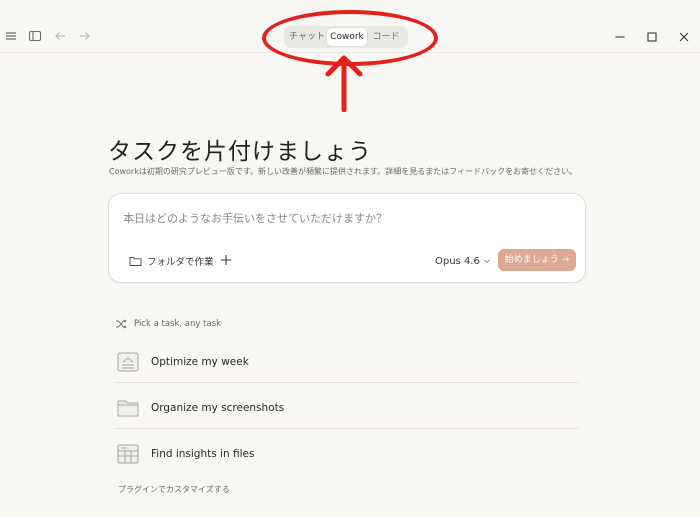  Describe the element at coordinates (60, 36) in the screenshot. I see `back-arrow-icon` at that location.